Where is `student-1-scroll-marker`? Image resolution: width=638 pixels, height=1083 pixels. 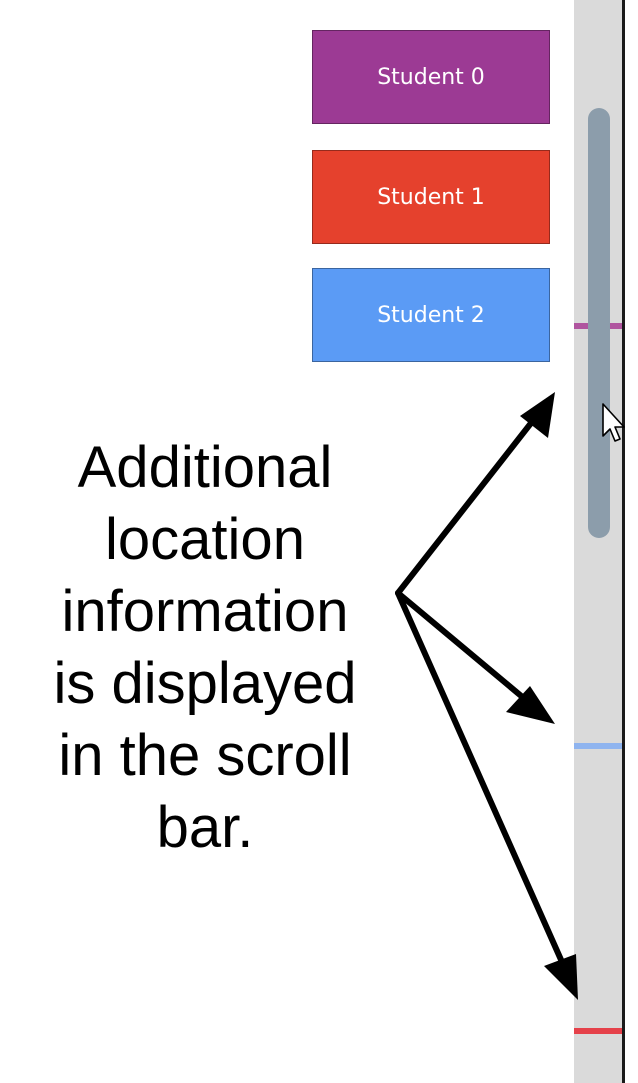
student-1-scroll-marker is located at coordinates (598, 1031).